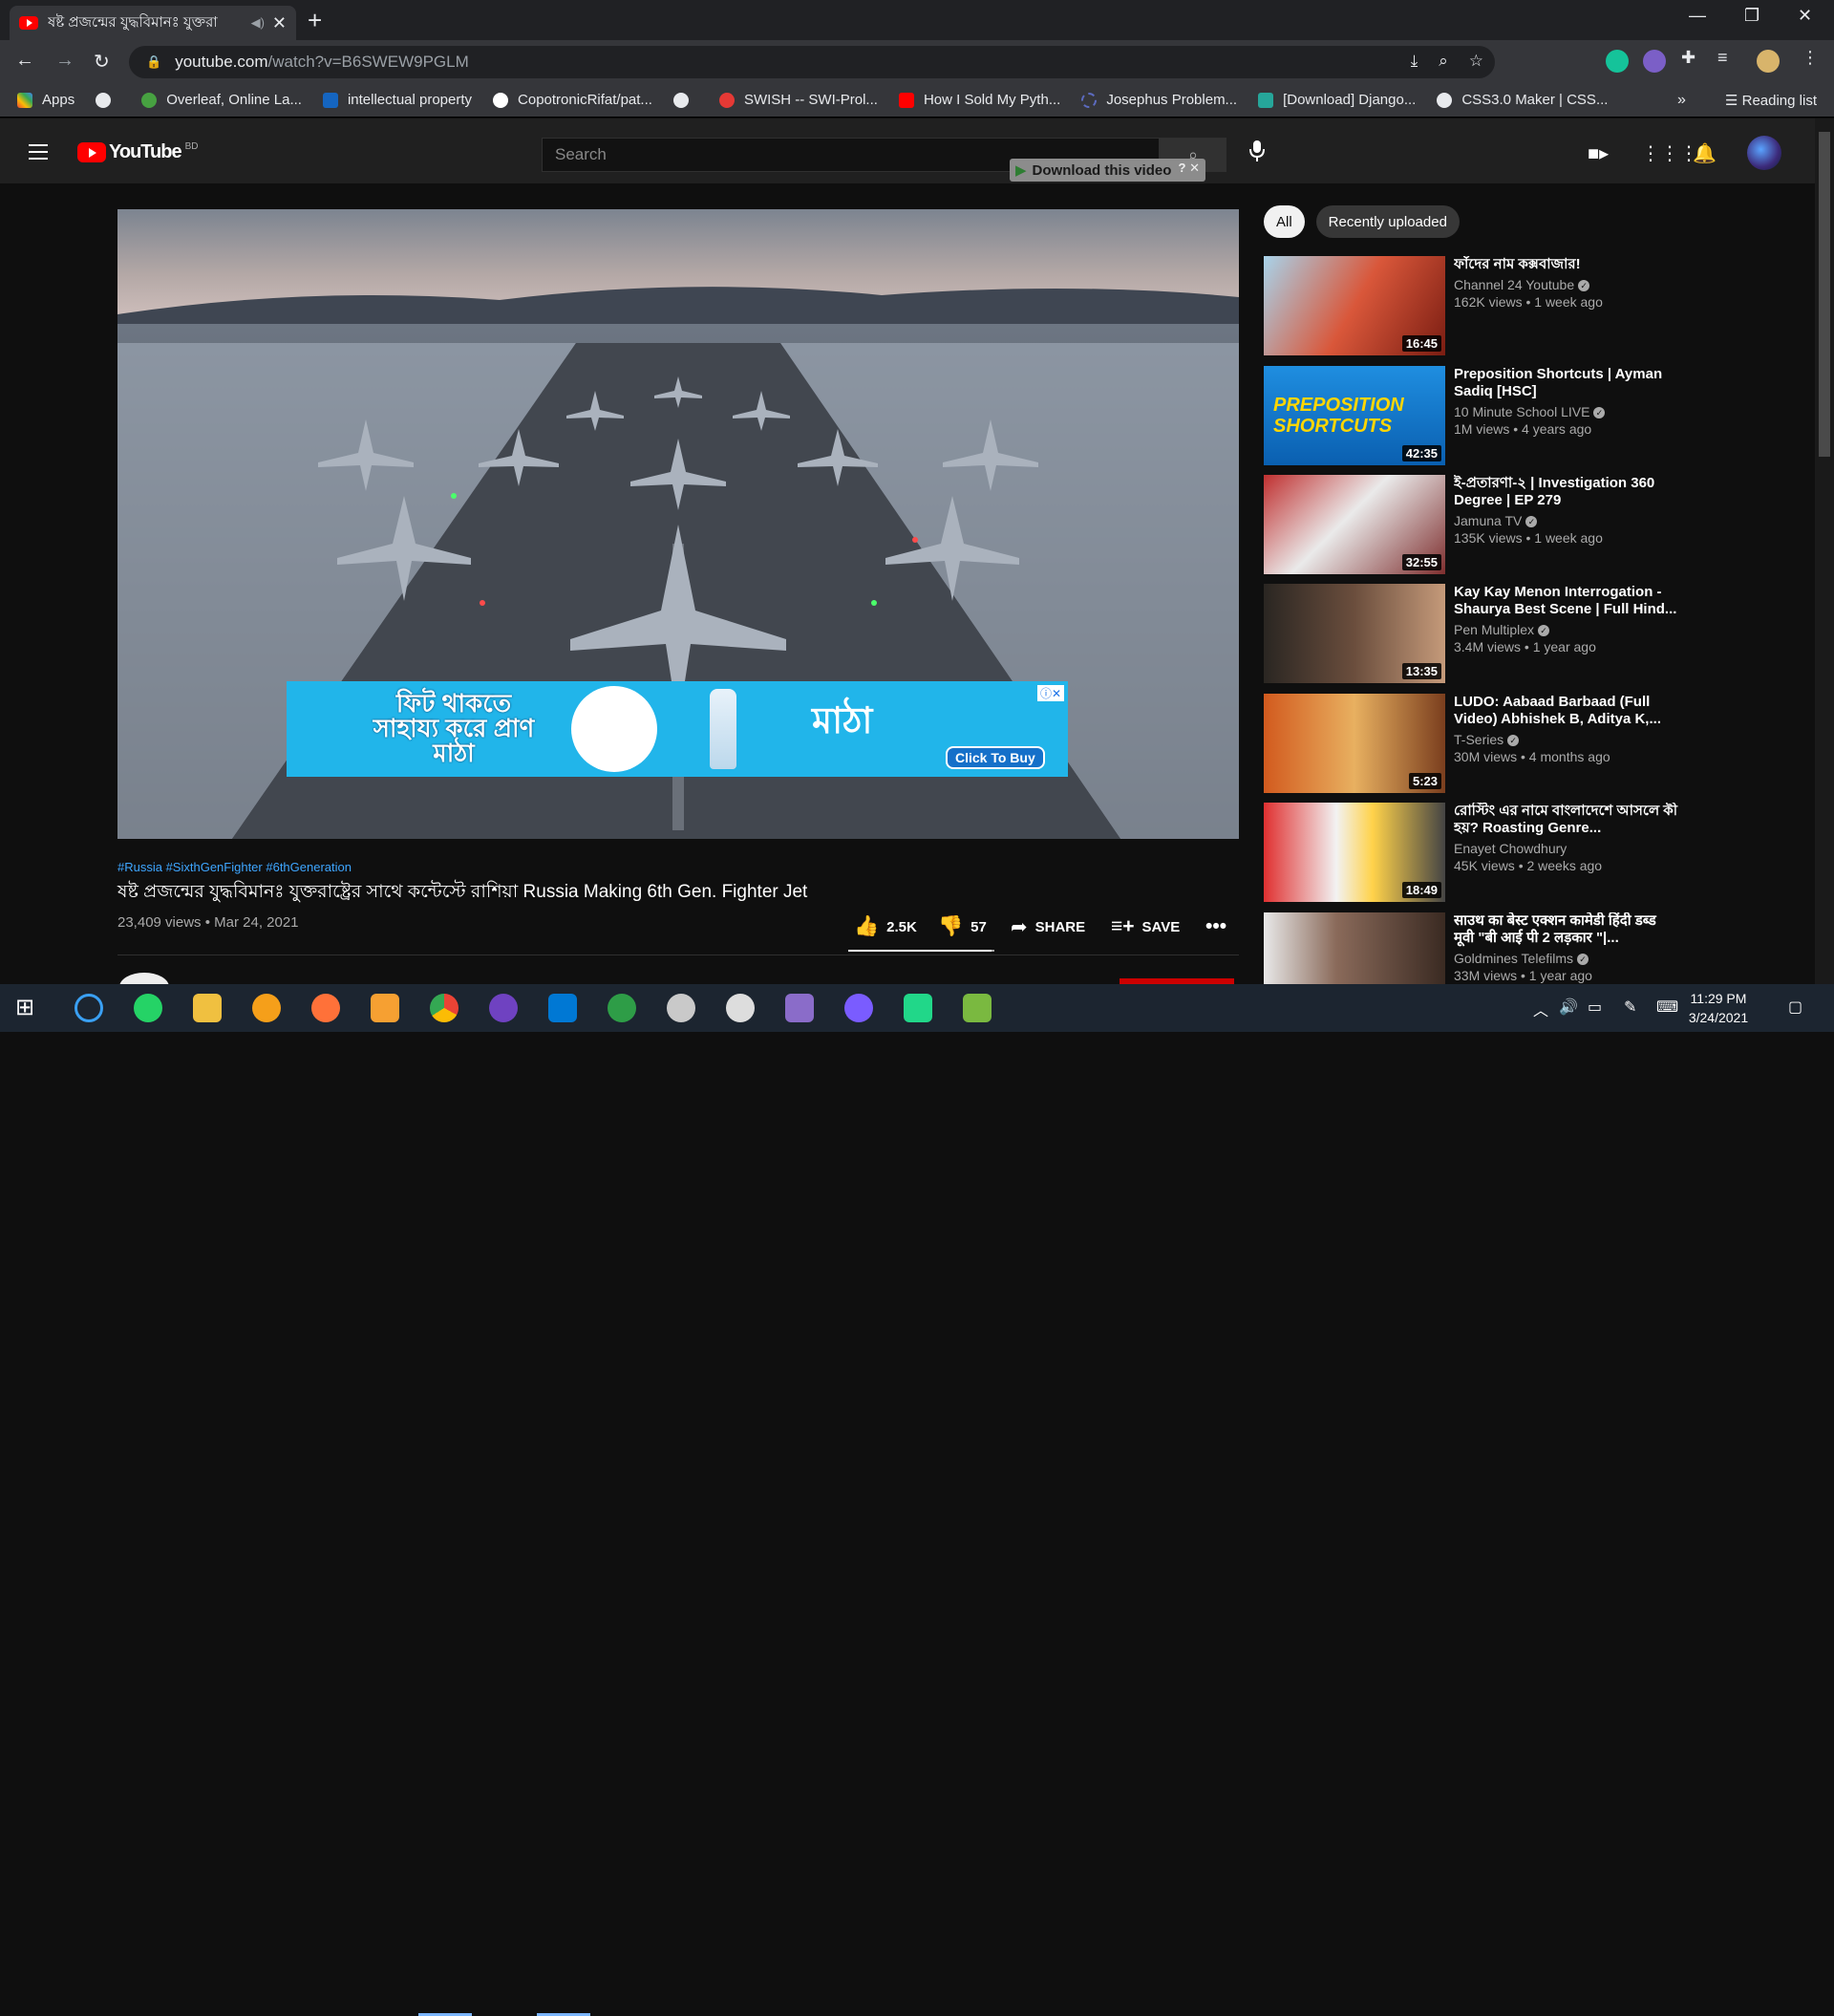 The height and width of the screenshot is (2016, 1834). What do you see at coordinates (1599, 153) in the screenshot?
I see `create-video-icon: ■▸` at bounding box center [1599, 153].